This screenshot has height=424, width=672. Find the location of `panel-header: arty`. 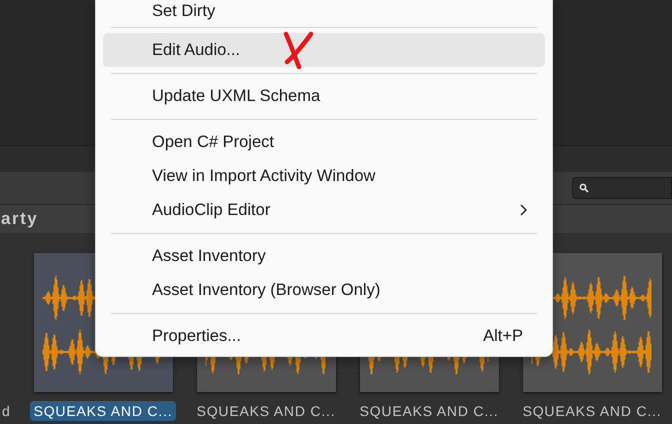

panel-header: arty is located at coordinates (19, 219).